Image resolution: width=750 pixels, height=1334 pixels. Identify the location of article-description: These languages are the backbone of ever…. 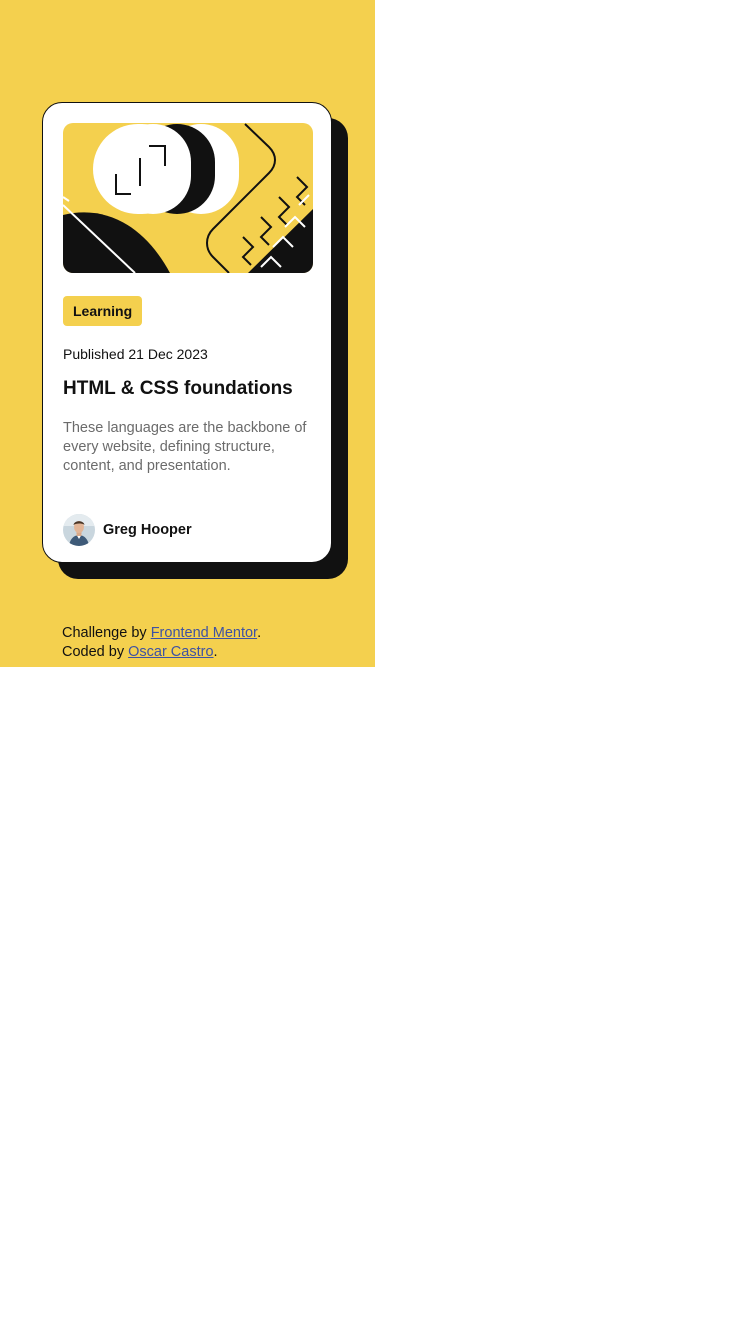
(185, 447).